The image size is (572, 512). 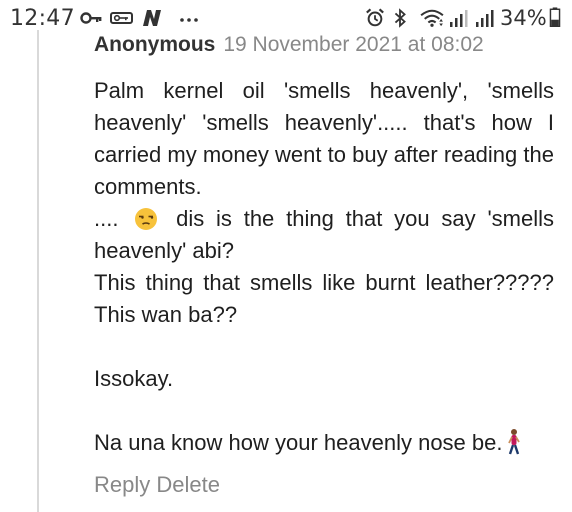 What do you see at coordinates (121, 18) in the screenshot?
I see `vpn-key-icon` at bounding box center [121, 18].